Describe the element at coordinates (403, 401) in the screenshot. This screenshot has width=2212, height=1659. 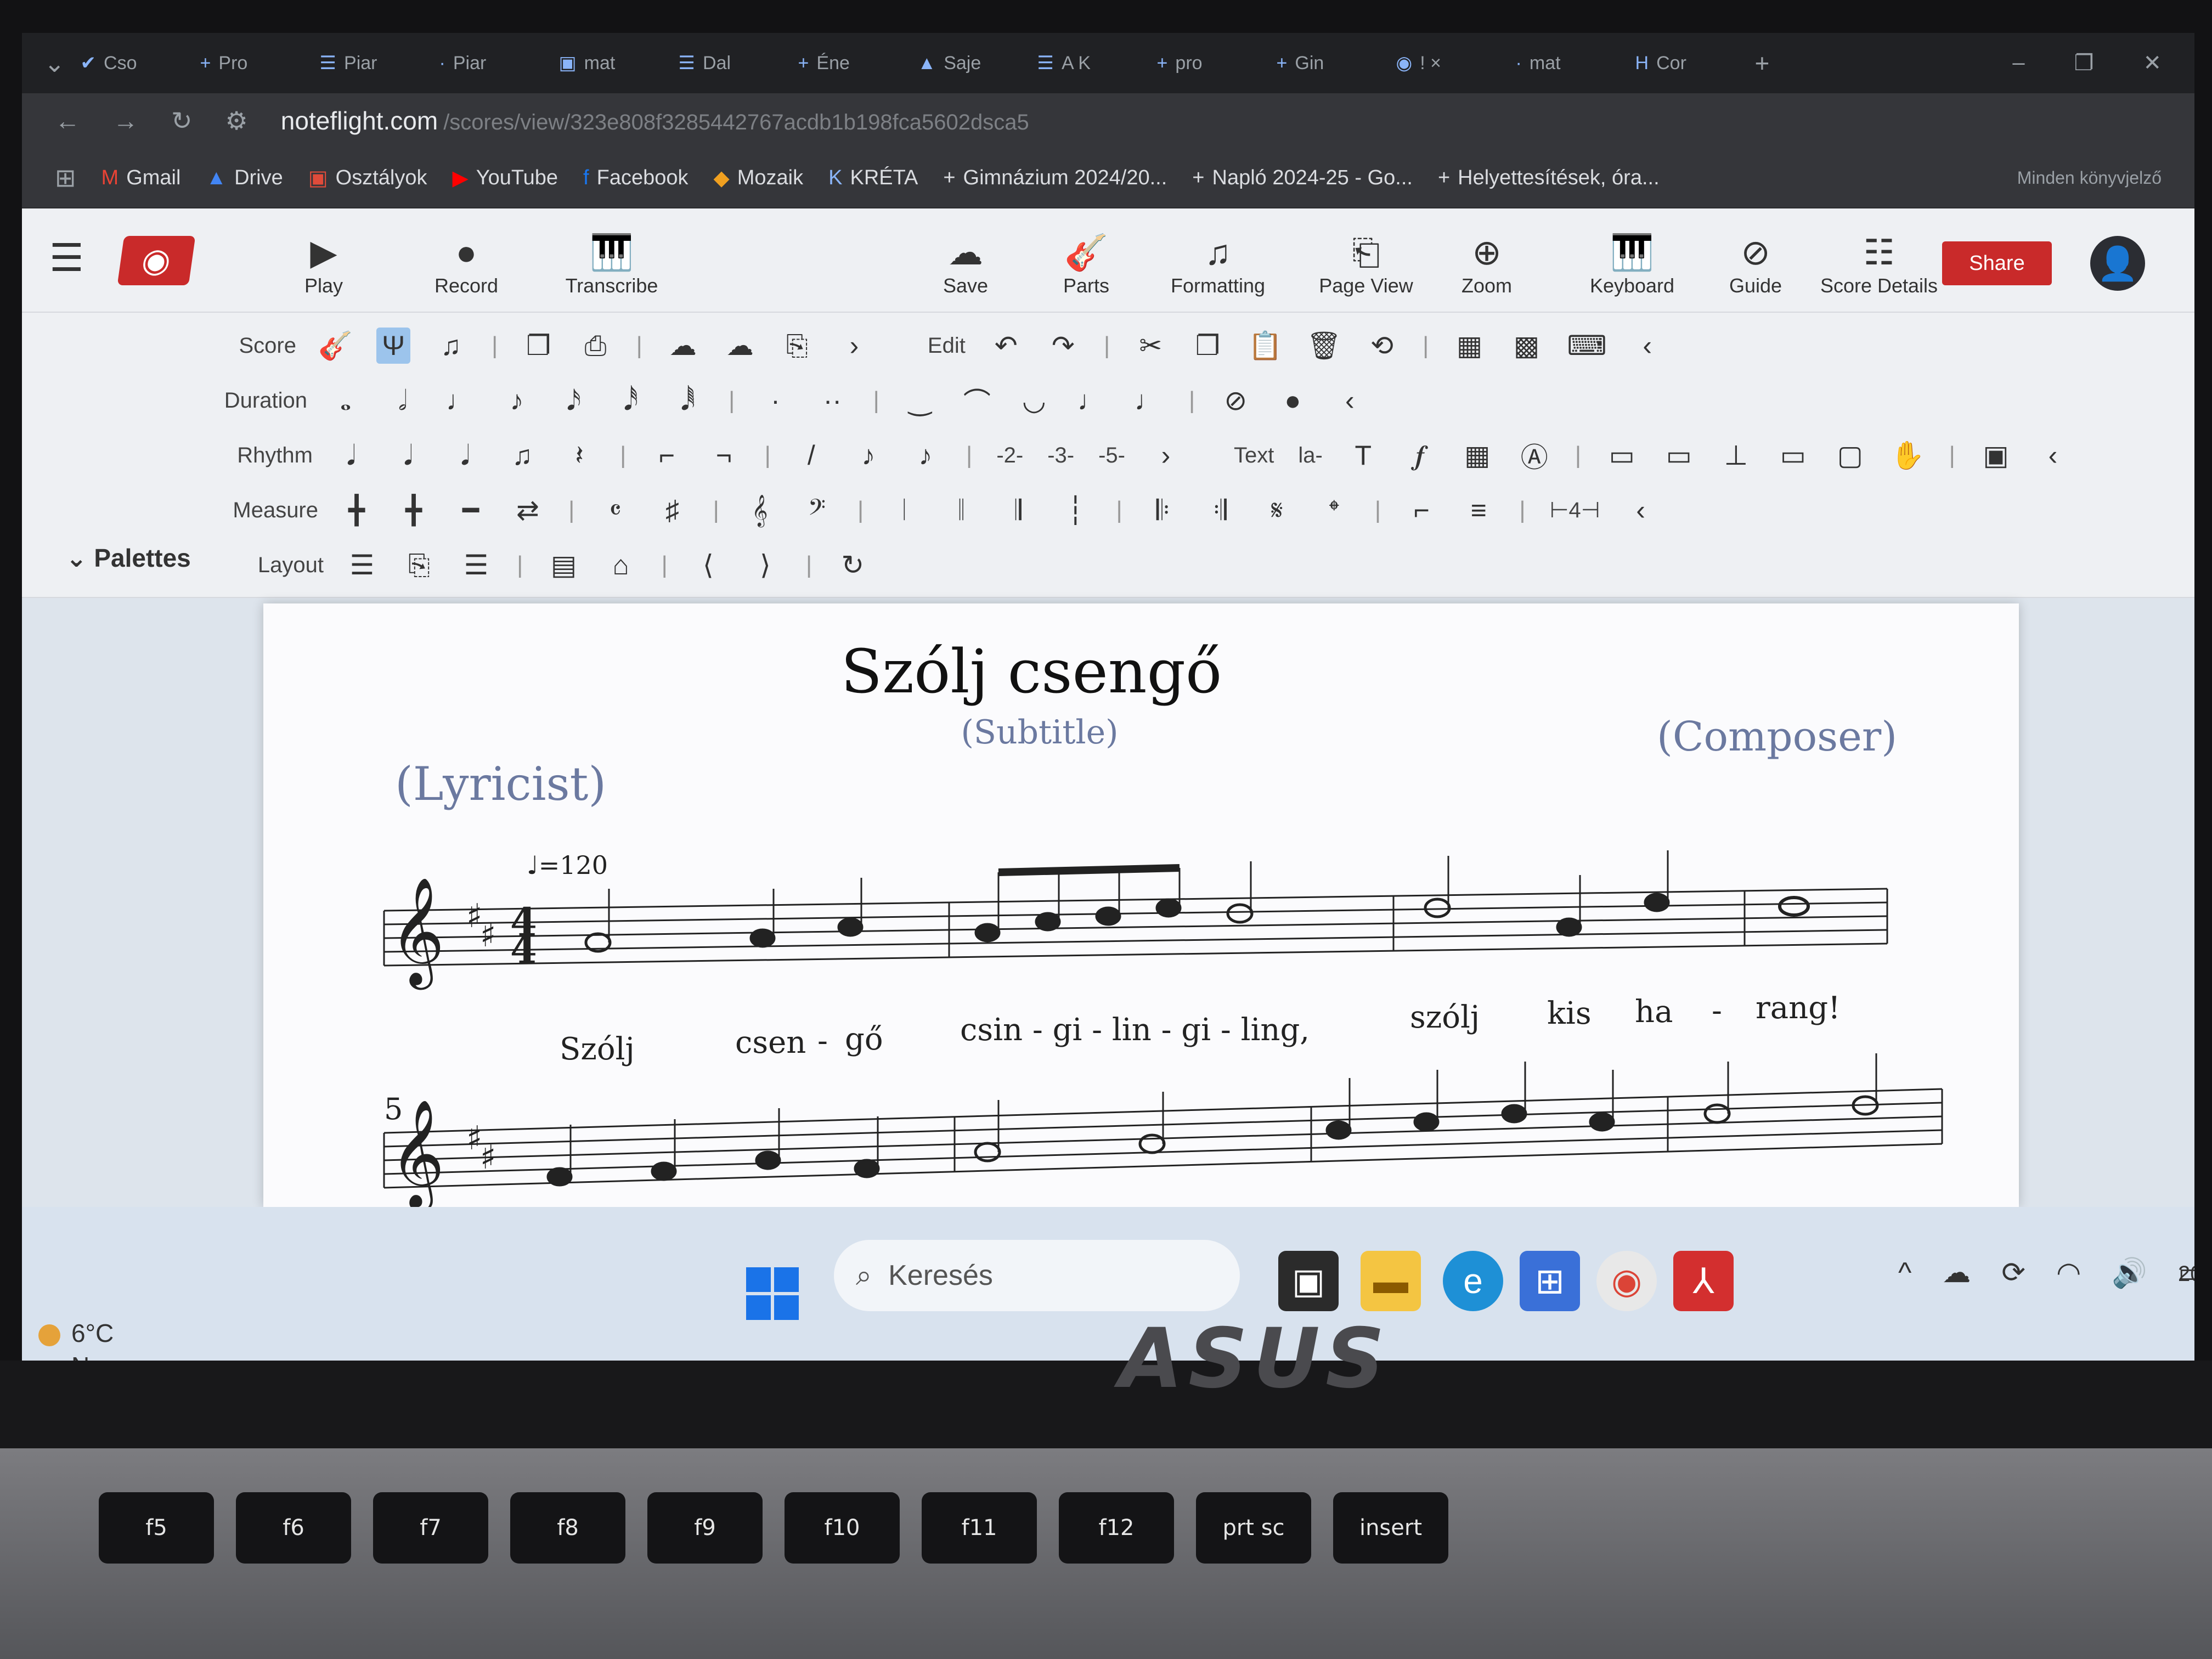
I see `half-note-icon: 𝅗𝅥` at that location.